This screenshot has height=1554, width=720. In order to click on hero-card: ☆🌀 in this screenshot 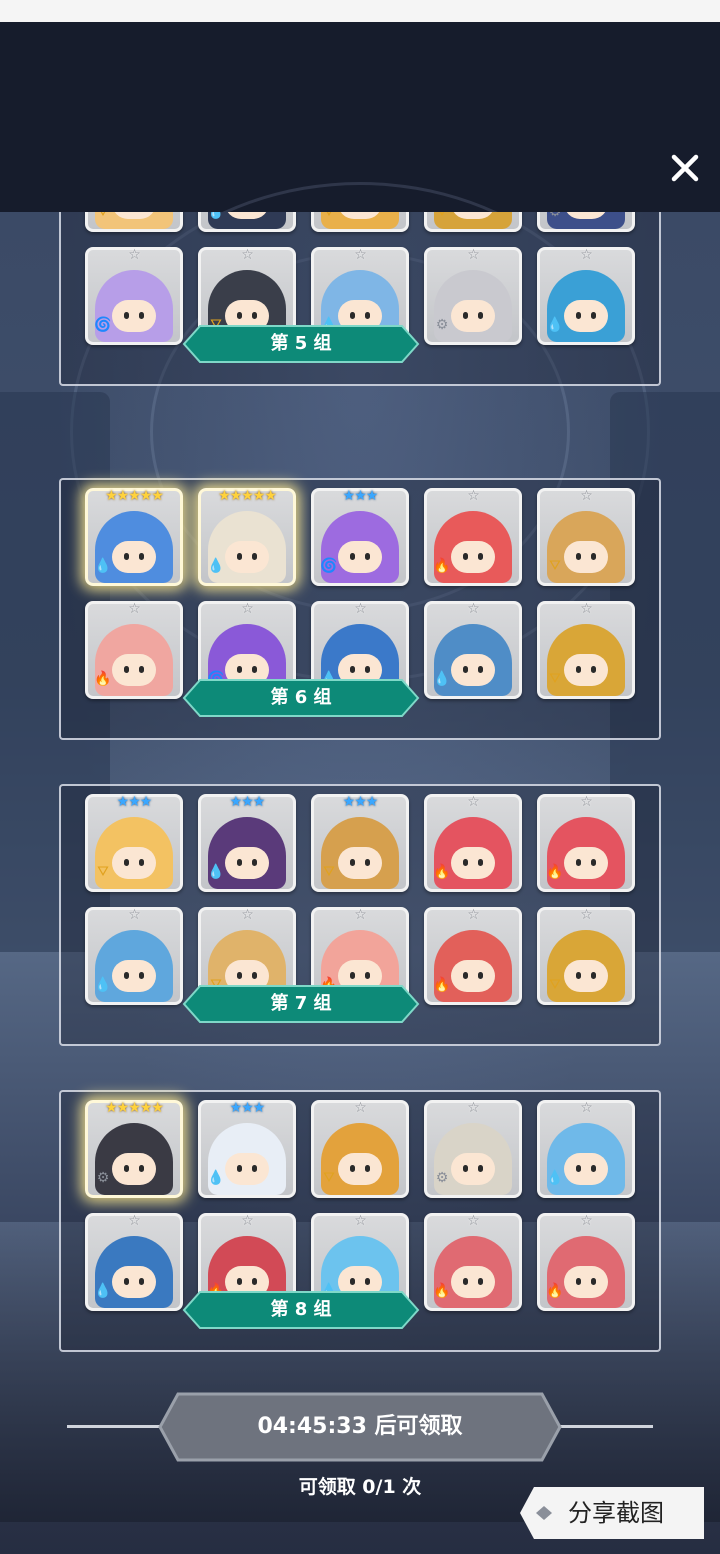, I will do `click(134, 296)`.